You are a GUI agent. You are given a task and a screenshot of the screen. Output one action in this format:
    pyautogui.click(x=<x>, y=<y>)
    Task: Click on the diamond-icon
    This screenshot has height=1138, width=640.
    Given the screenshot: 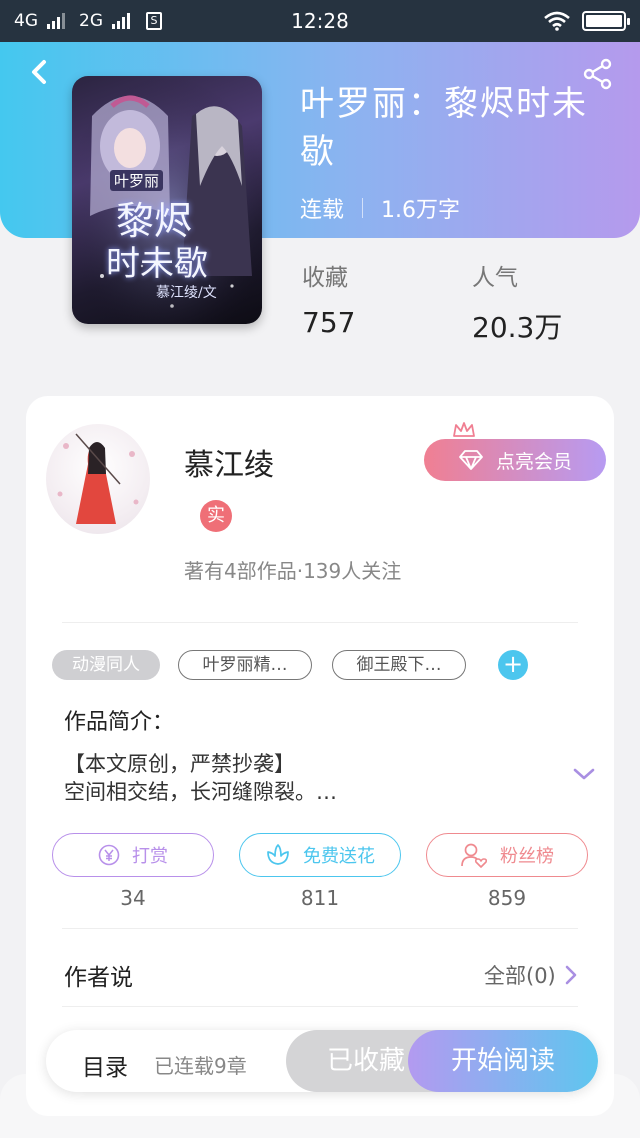 What is the action you would take?
    pyautogui.click(x=471, y=460)
    